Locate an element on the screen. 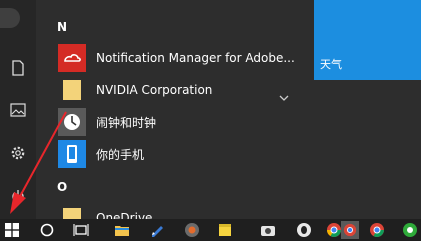 The height and width of the screenshot is (241, 421). pictures-icon is located at coordinates (18, 110).